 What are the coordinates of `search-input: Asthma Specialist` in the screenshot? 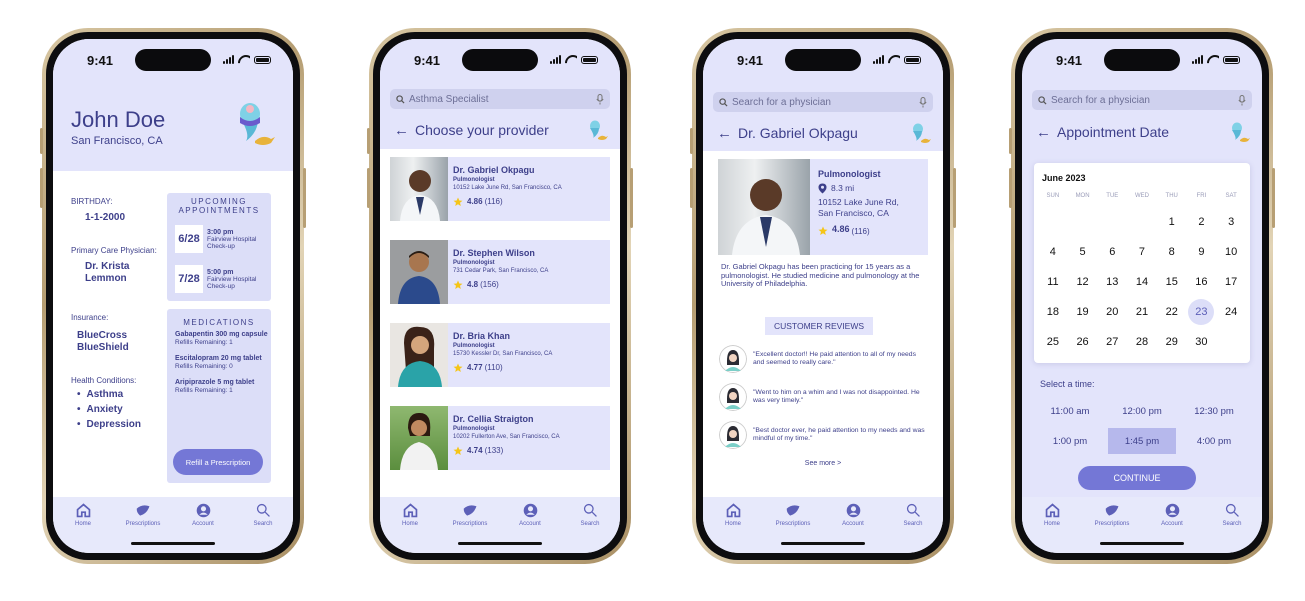 It's located at (500, 99).